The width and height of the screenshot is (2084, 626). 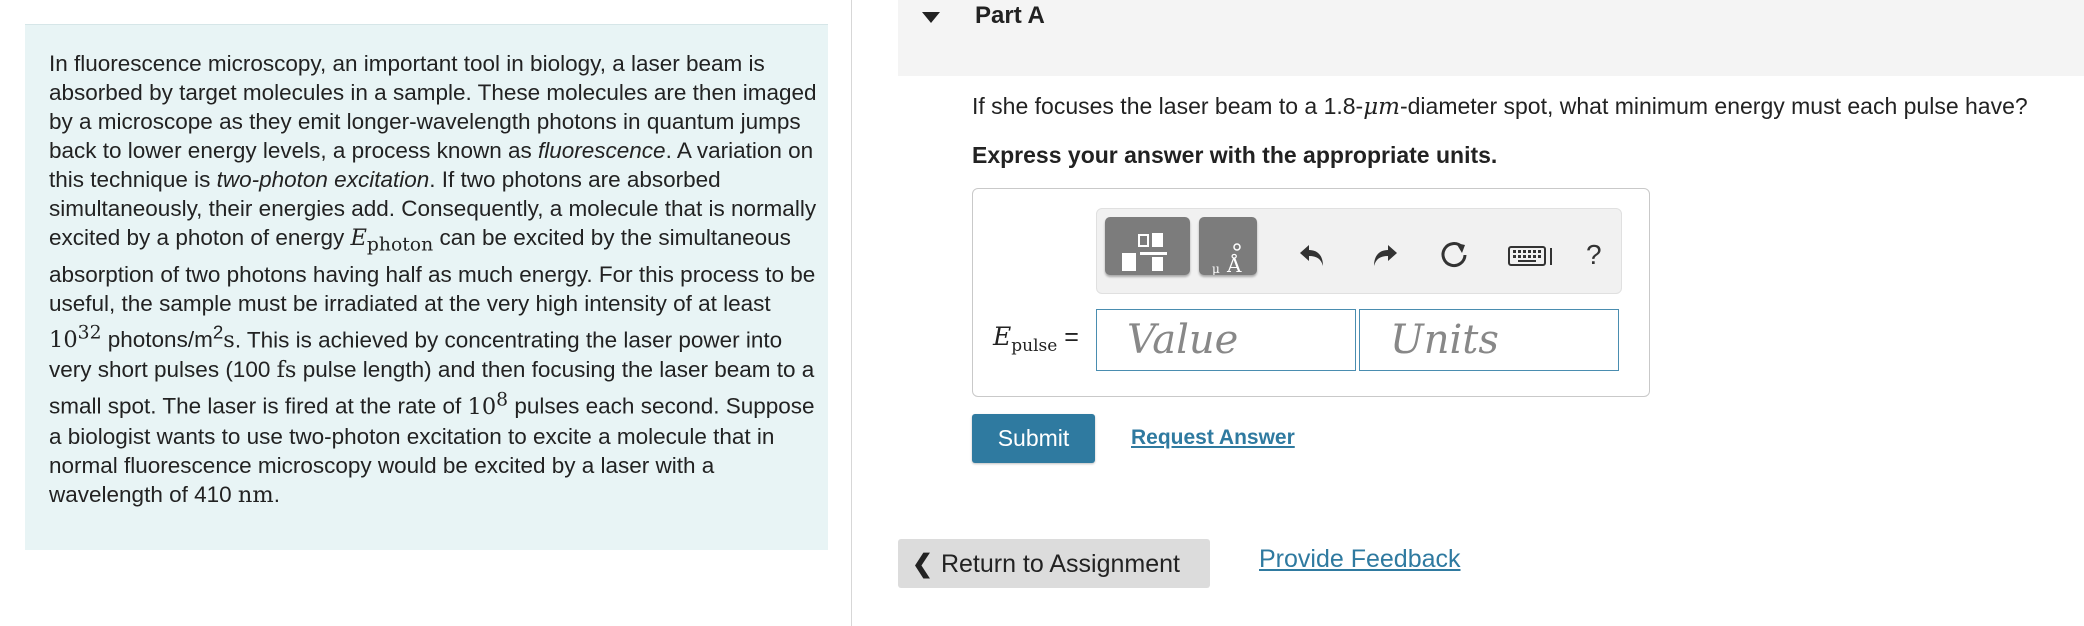 What do you see at coordinates (75, 338) in the screenshot?
I see `intensity-value: 1032` at bounding box center [75, 338].